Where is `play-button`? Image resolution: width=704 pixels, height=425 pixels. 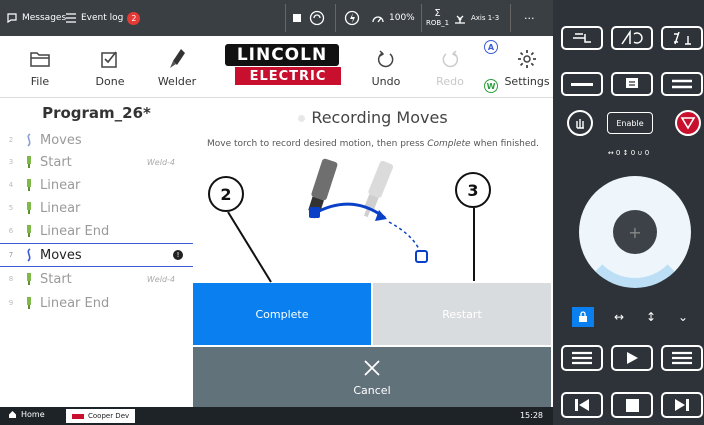
play-button is located at coordinates (632, 358).